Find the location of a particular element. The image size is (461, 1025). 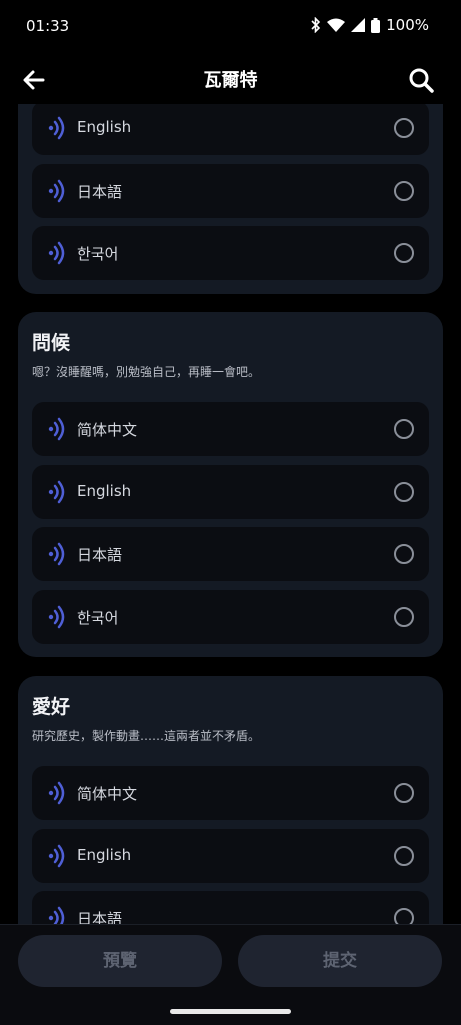

battery-icon is located at coordinates (376, 25).